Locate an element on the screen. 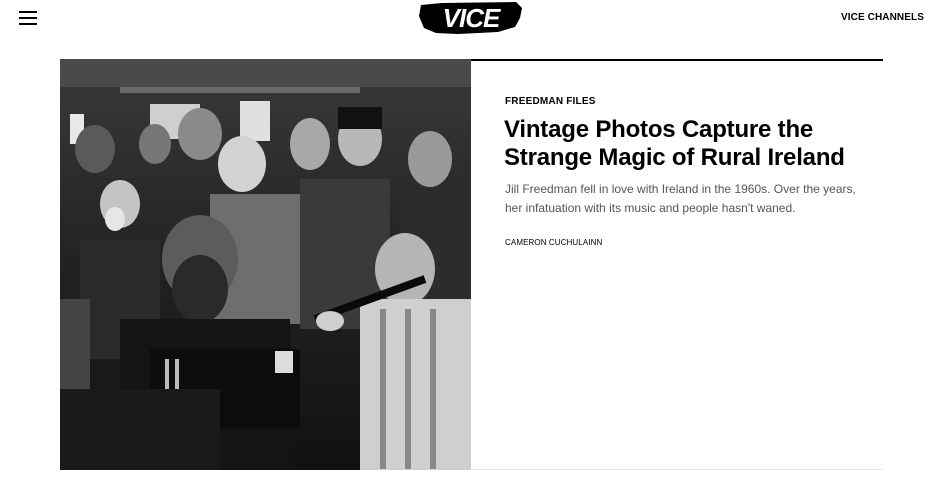 The width and height of the screenshot is (940, 480). card-bottom-divider is located at coordinates (677, 469).